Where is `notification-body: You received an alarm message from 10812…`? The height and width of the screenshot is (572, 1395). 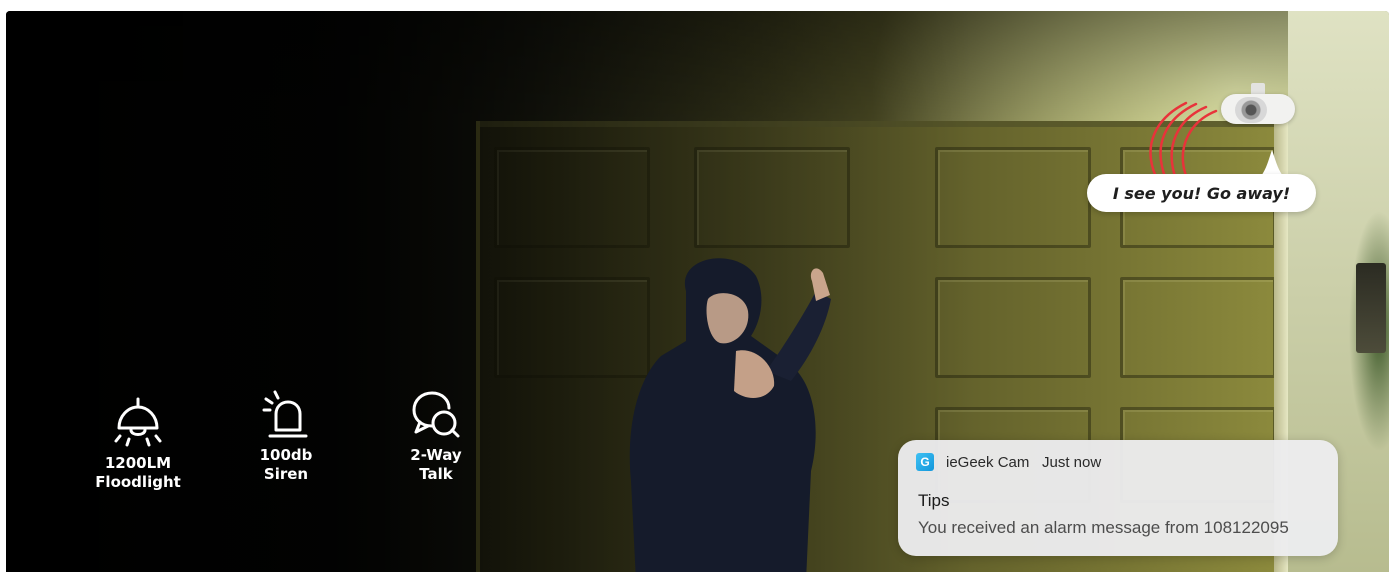
notification-body: You received an alarm message from 10812… is located at coordinates (1103, 527).